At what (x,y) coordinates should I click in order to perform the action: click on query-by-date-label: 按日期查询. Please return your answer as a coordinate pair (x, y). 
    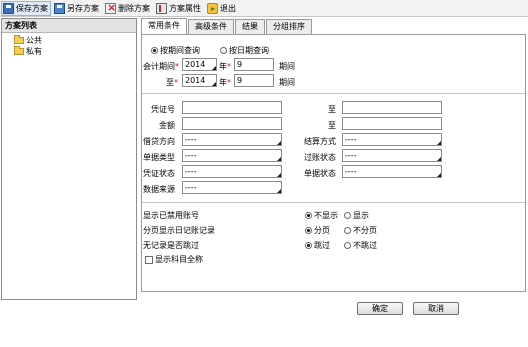
    Looking at the image, I should click on (249, 50).